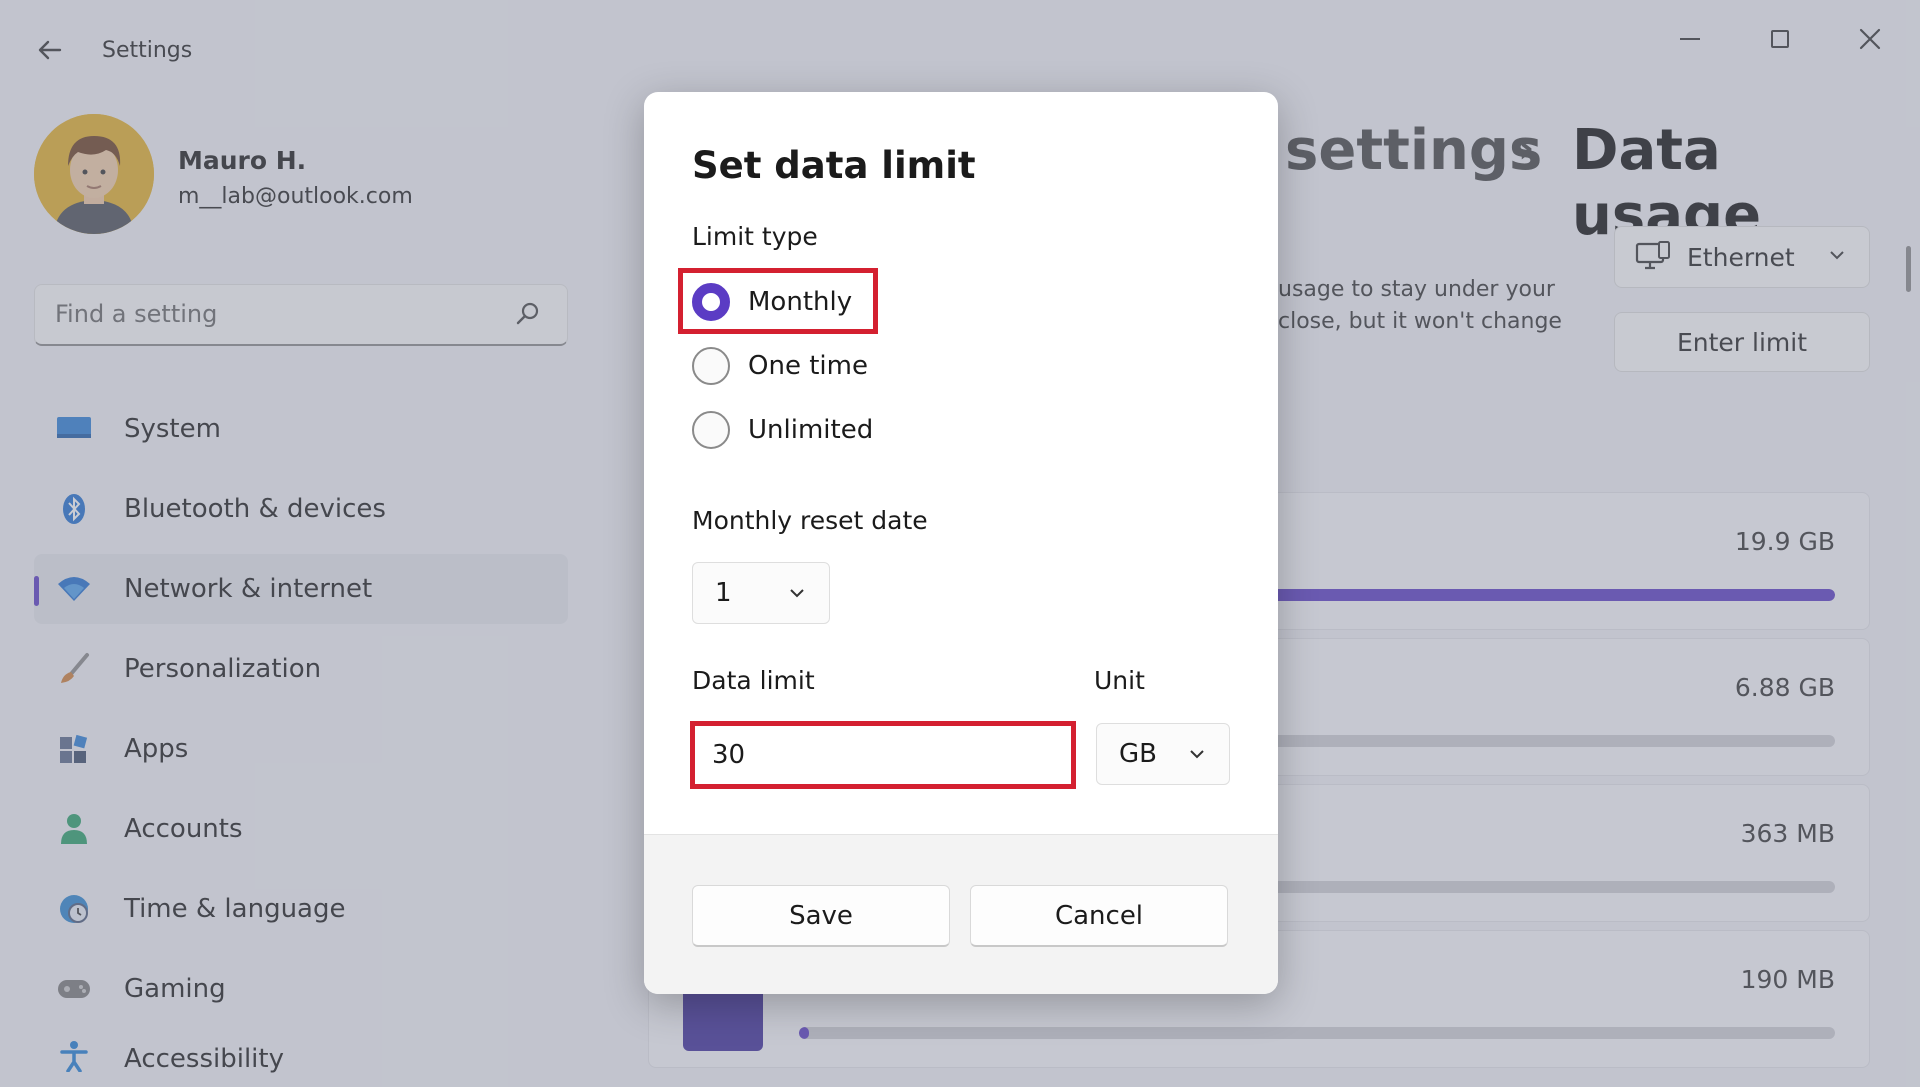  Describe the element at coordinates (811, 430) in the screenshot. I see `radio-label: Unlimited` at that location.